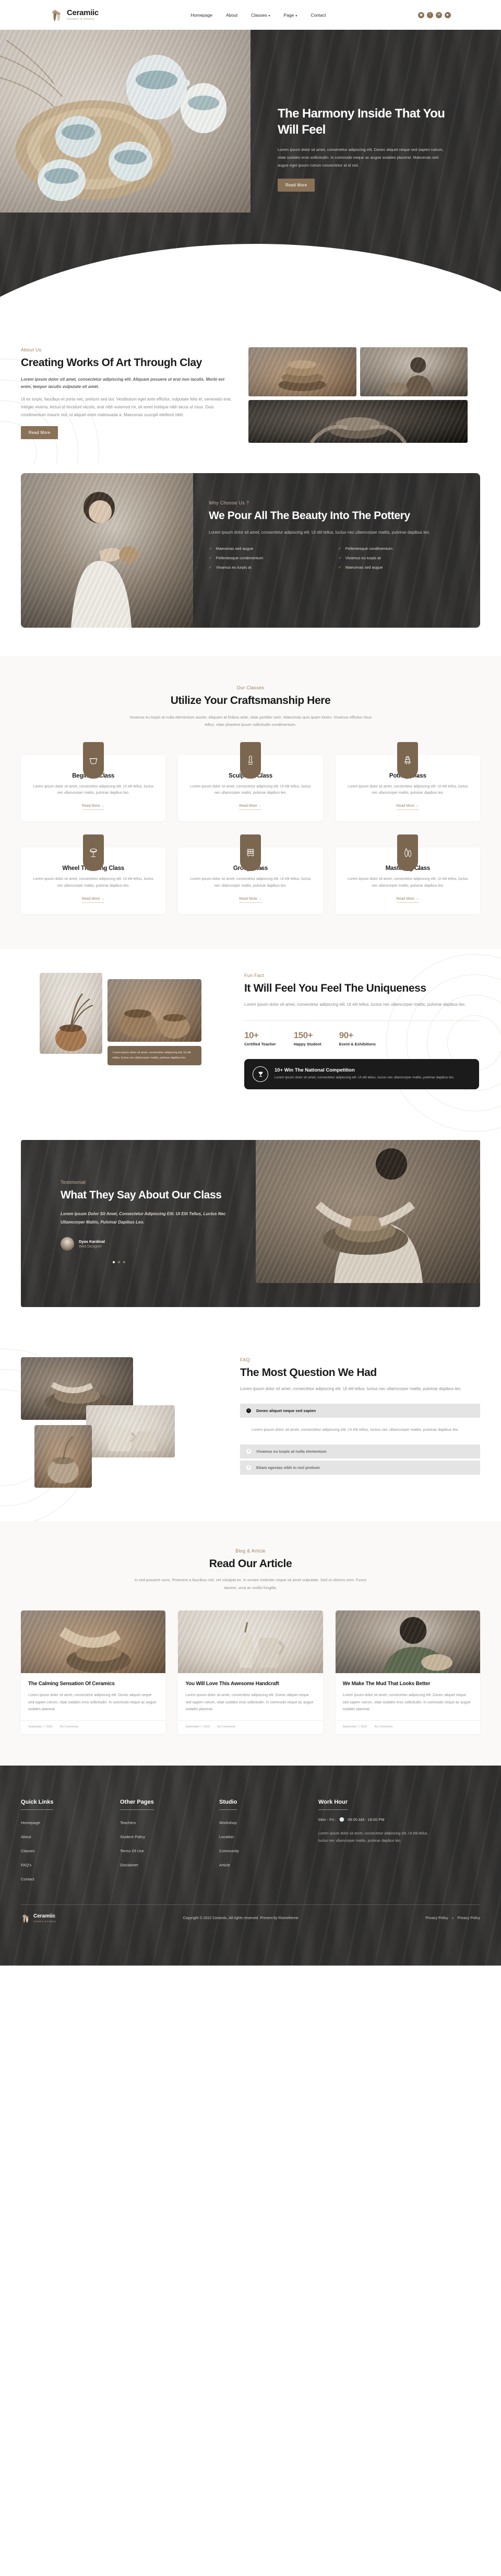  I want to click on privacy-policy-link-2: Privacy Policy, so click(468, 1918).